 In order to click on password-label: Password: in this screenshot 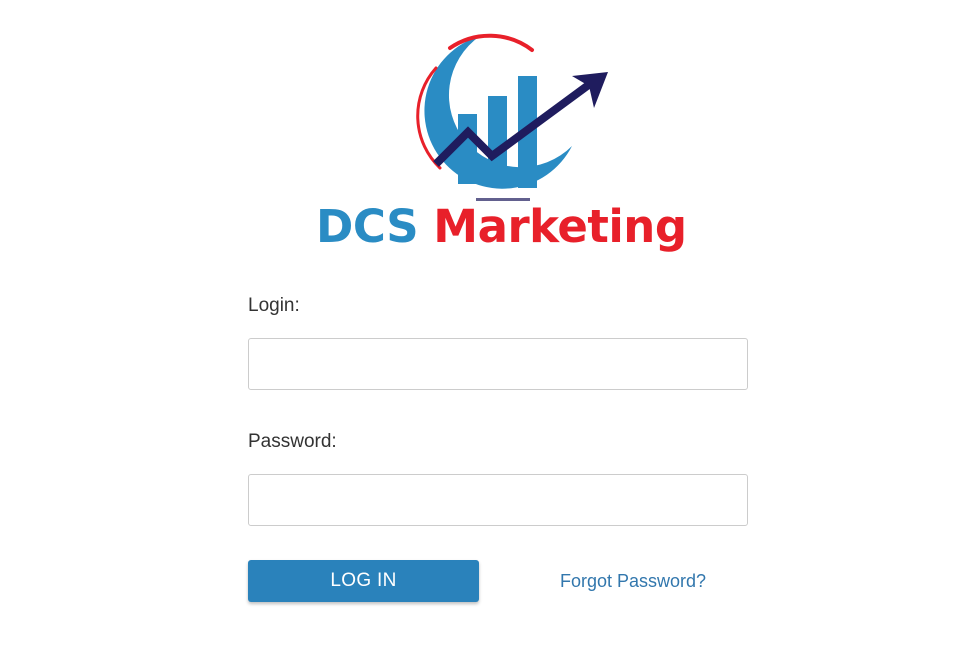, I will do `click(292, 441)`.